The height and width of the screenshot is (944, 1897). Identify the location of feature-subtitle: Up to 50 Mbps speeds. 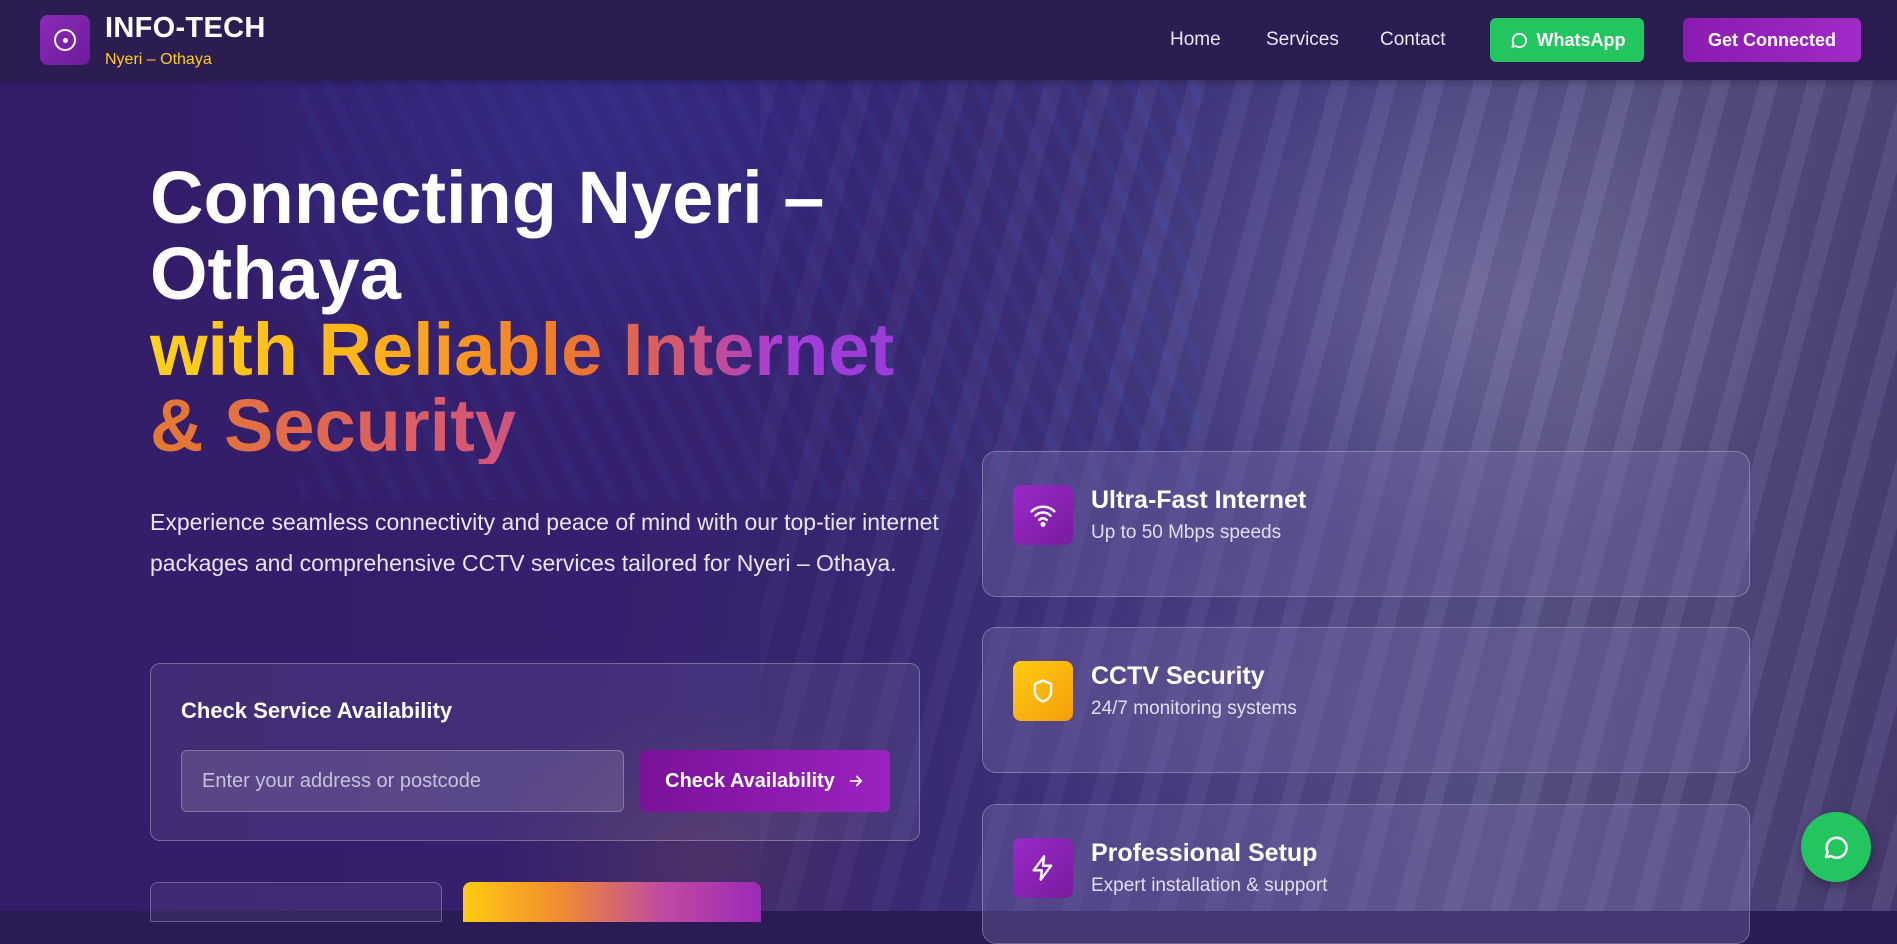
(1186, 532).